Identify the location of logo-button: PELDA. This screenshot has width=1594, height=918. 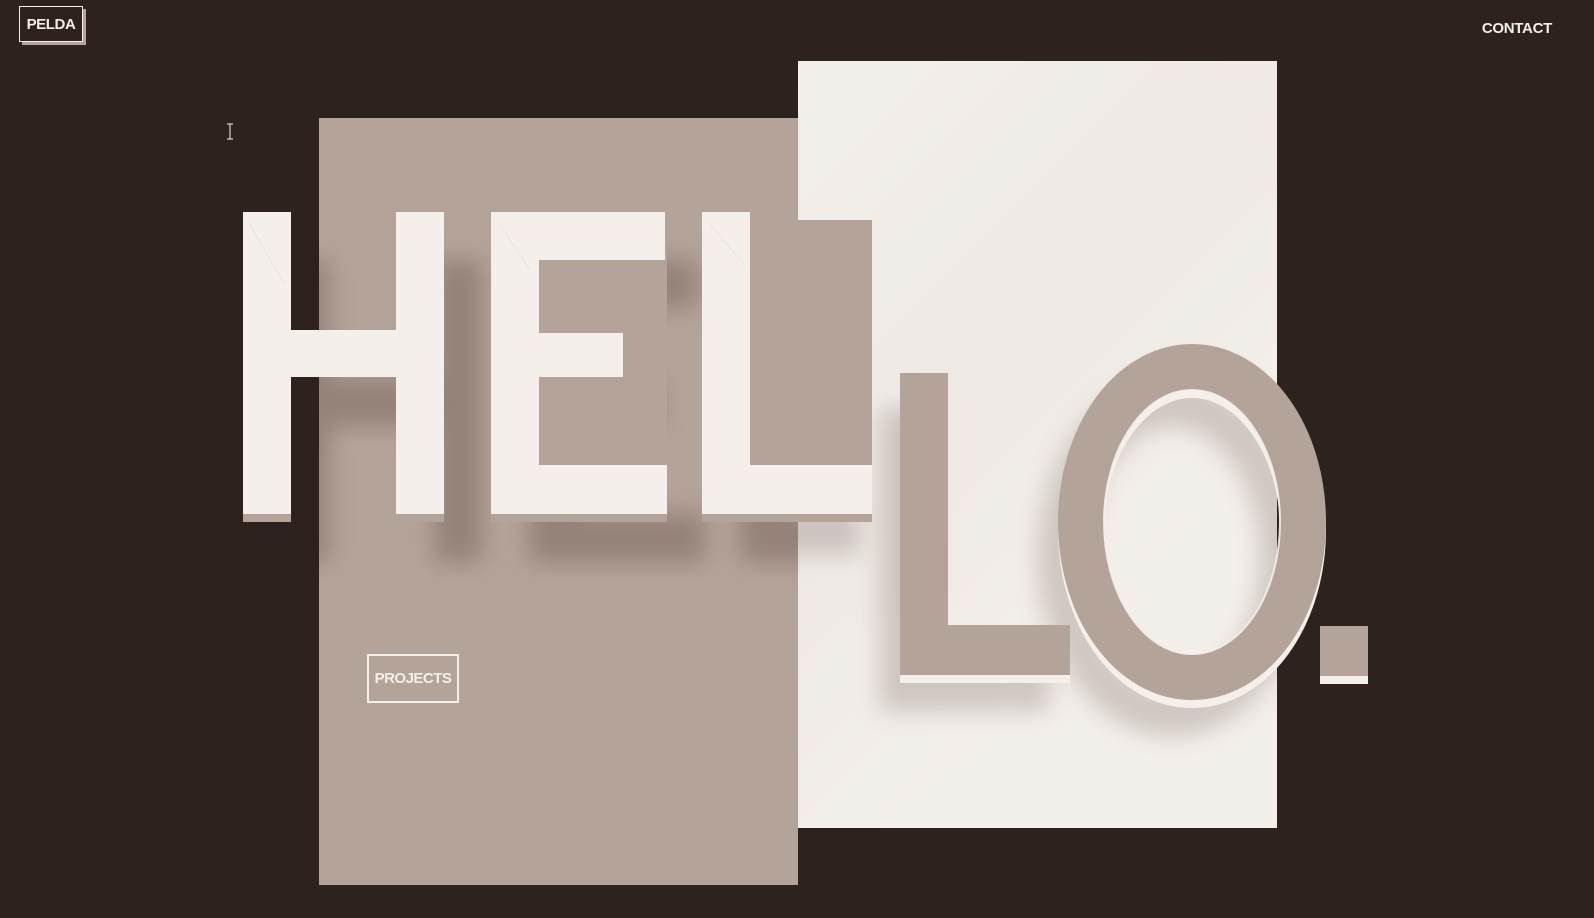
(51, 24).